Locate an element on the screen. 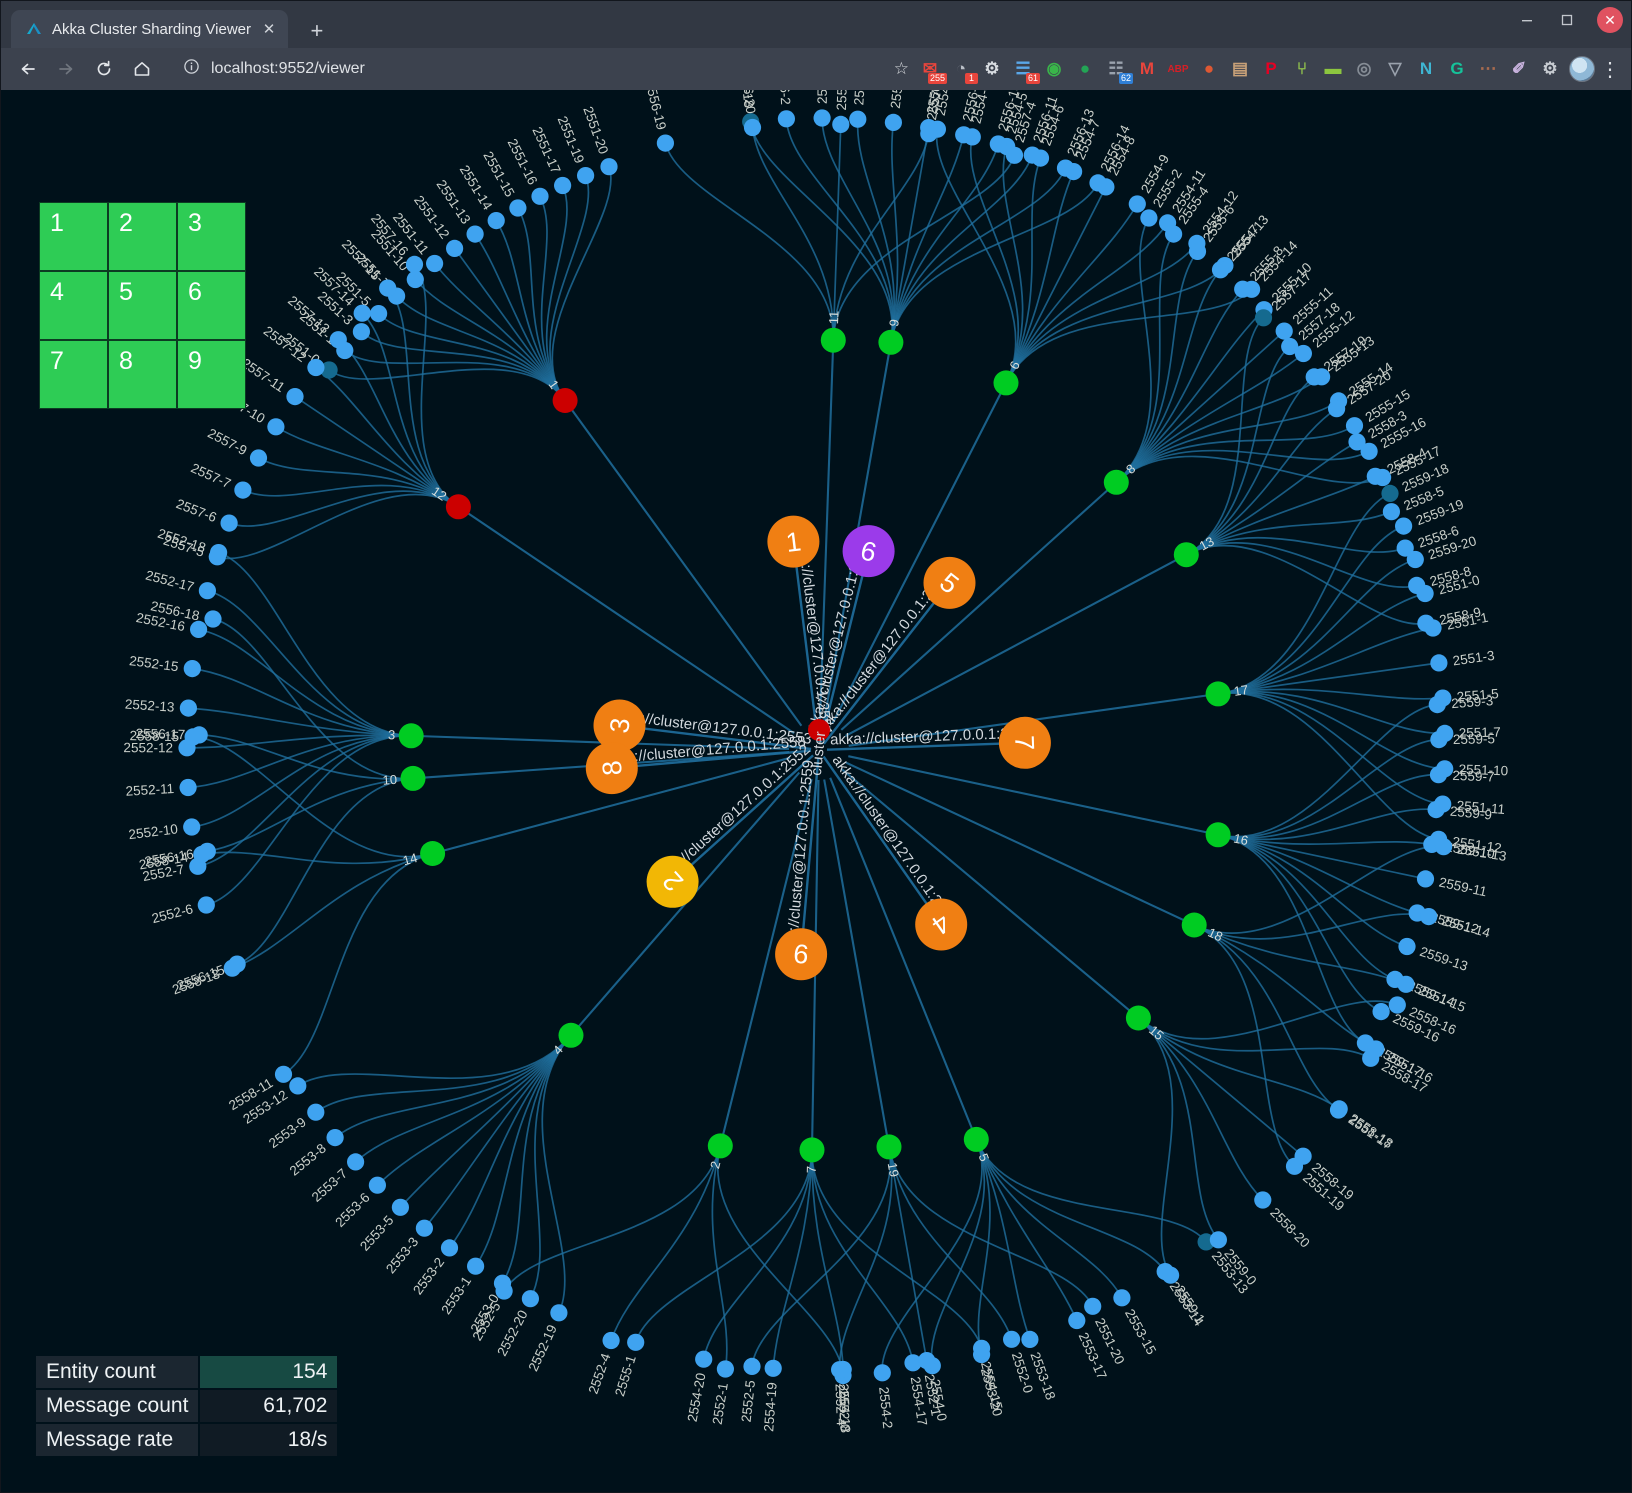 This screenshot has height=1493, width=1632. duckduckgo-extension-icon: ● is located at coordinates (1209, 69).